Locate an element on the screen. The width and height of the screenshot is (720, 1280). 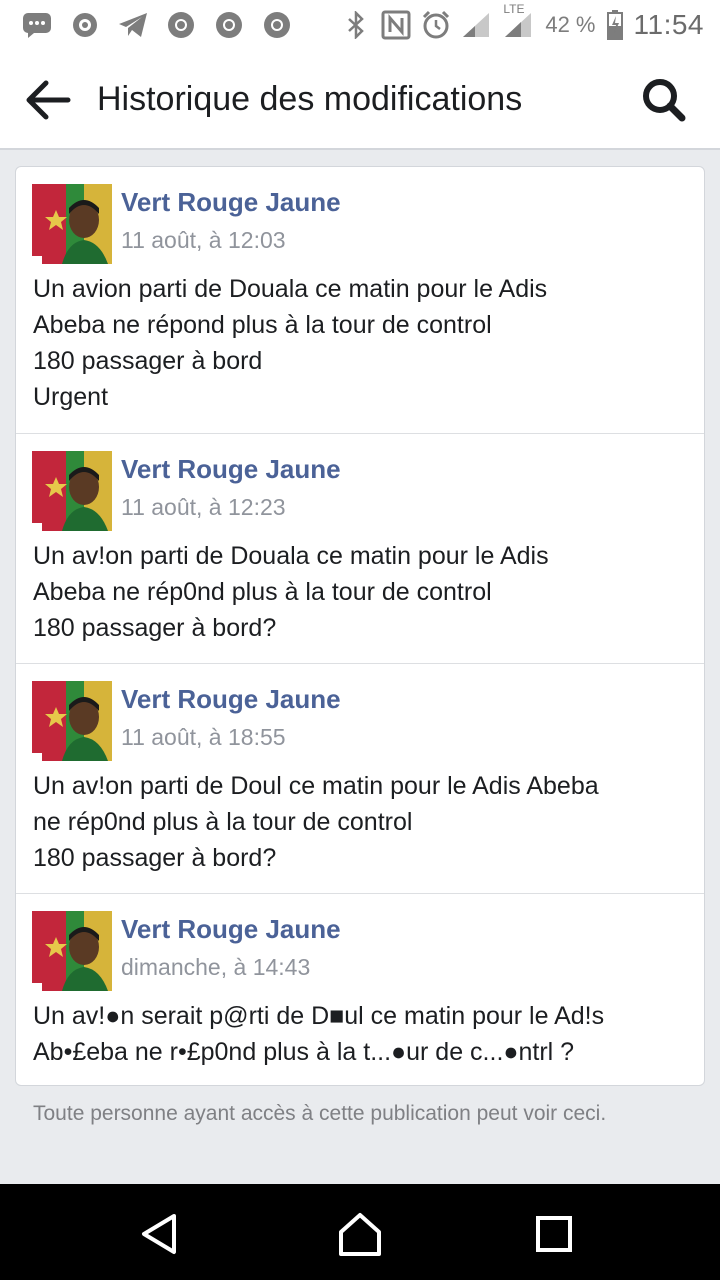
nav-back-button is located at coordinates (160, 1234).